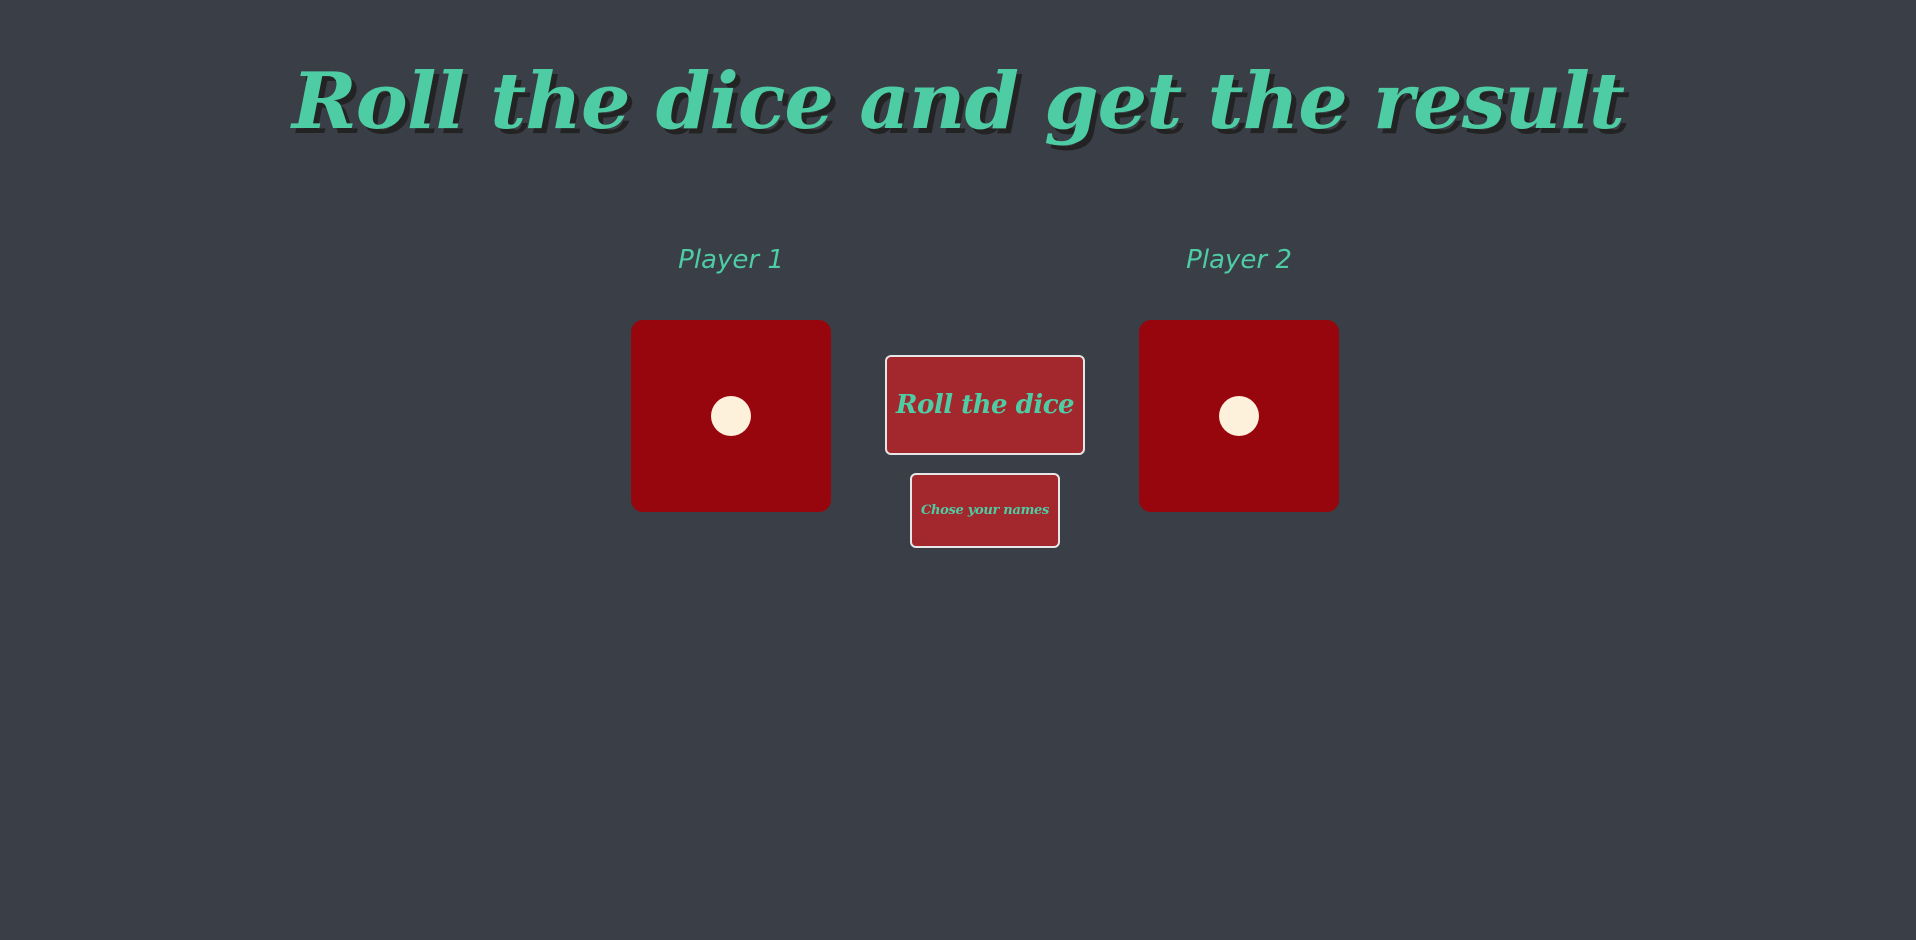 The width and height of the screenshot is (1916, 940). I want to click on player-1-die, so click(731, 416).